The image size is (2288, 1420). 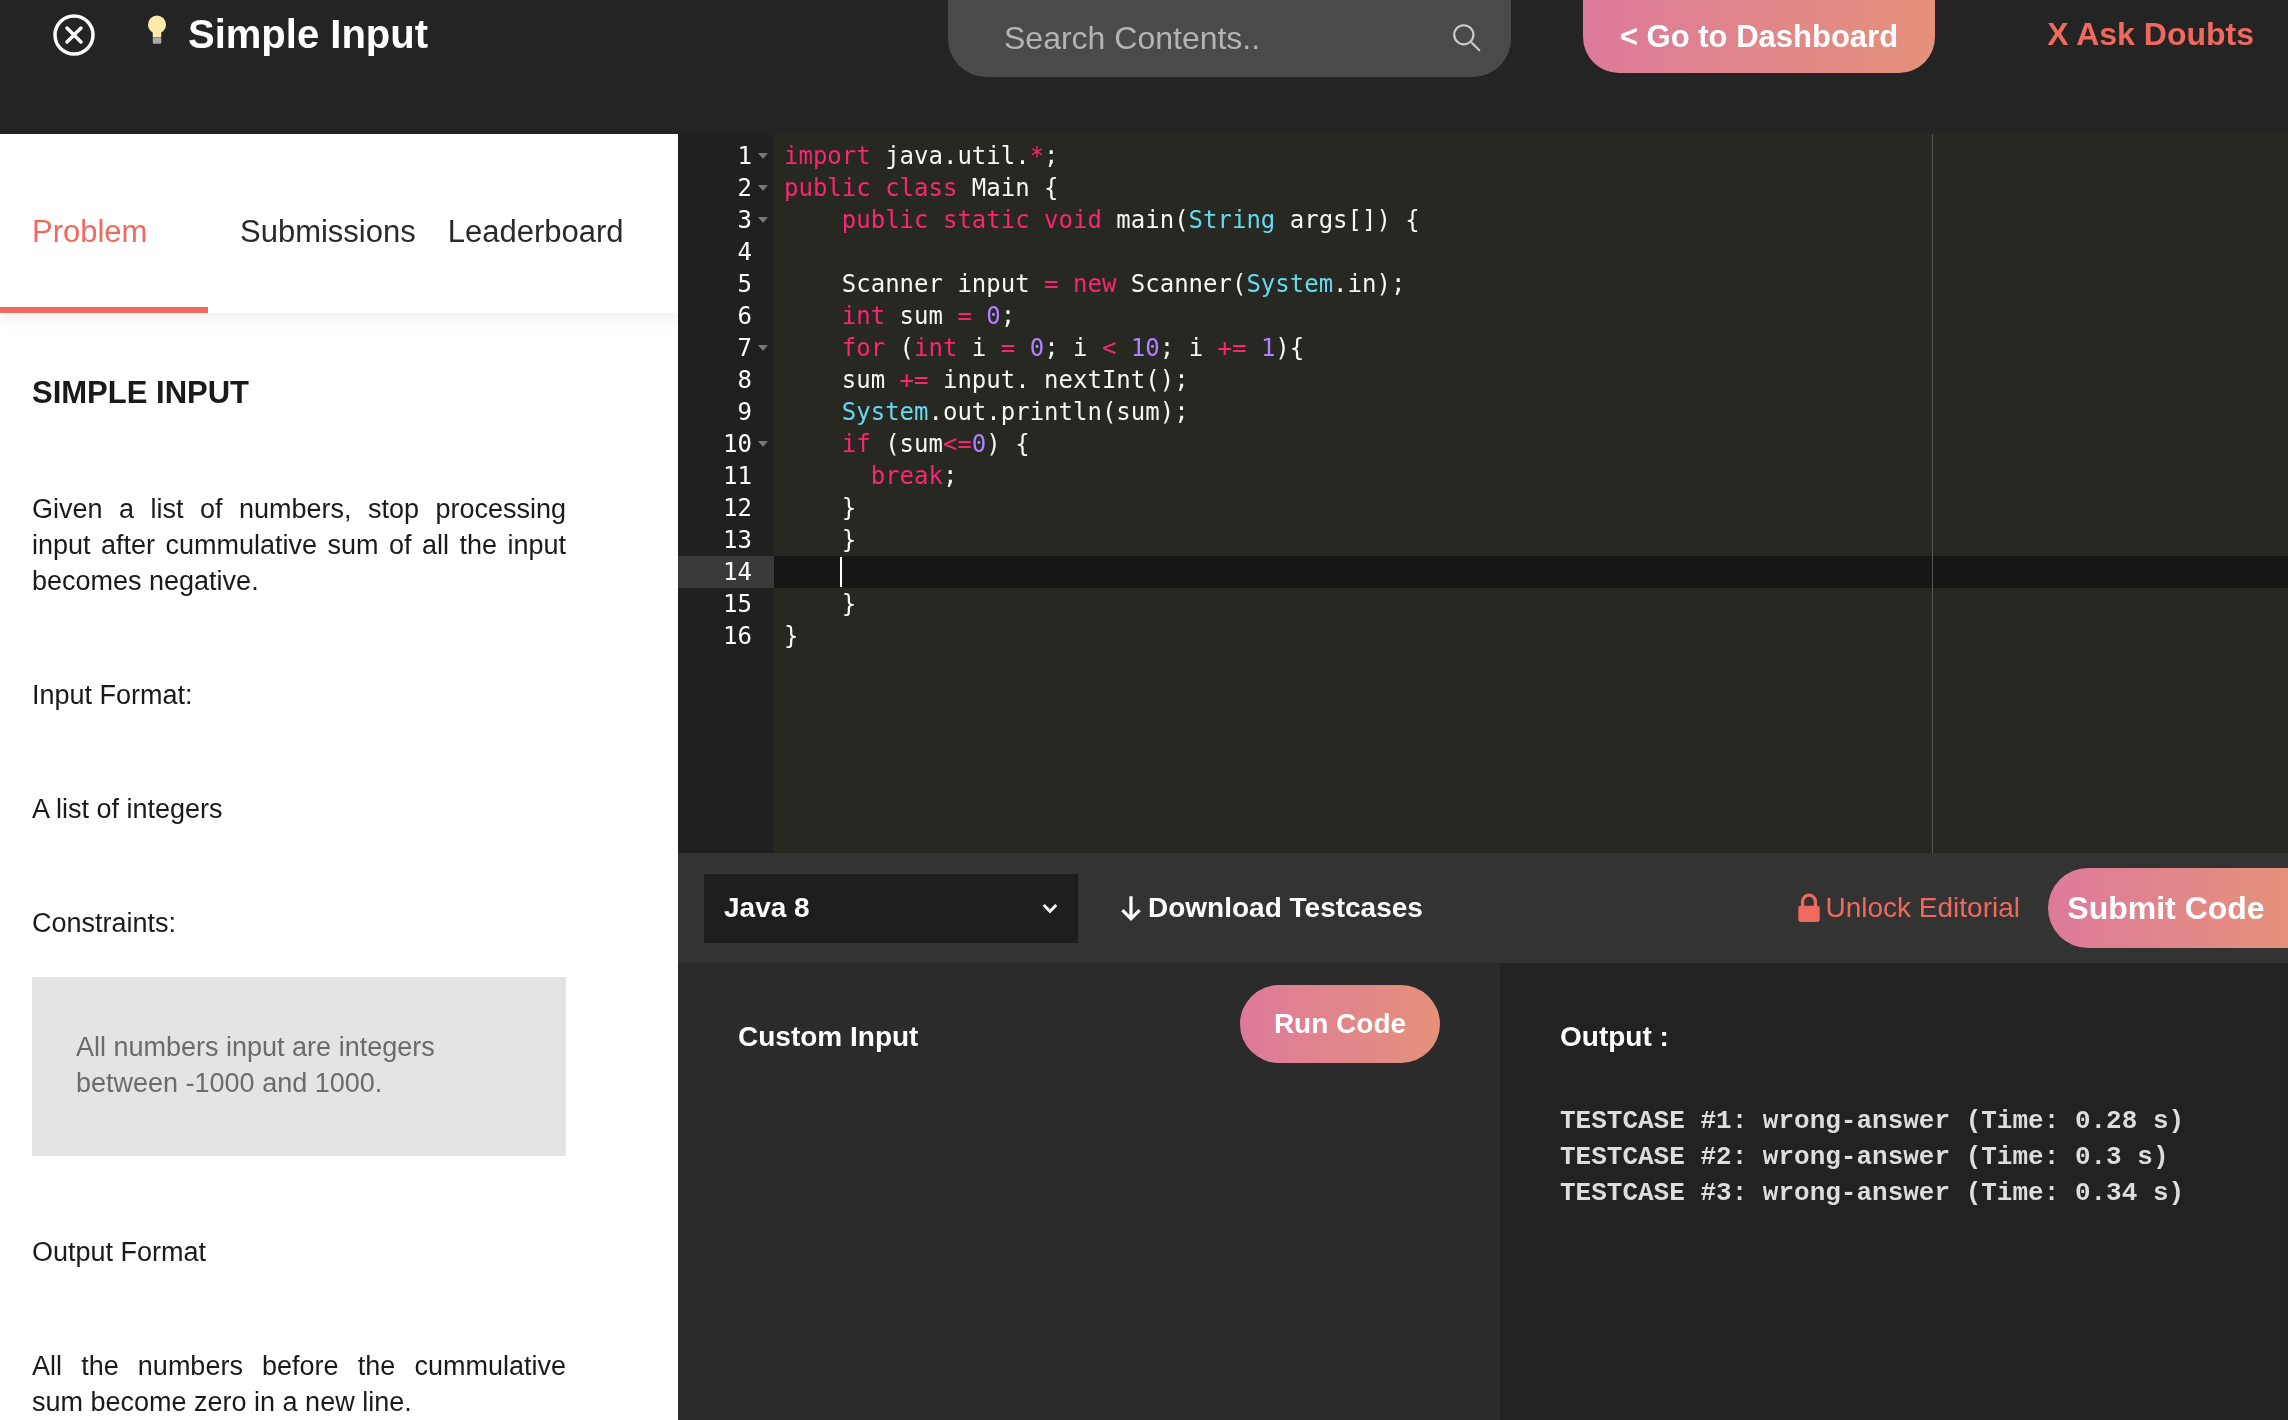 What do you see at coordinates (1229, 38) in the screenshot?
I see `search-field: Search Contents..` at bounding box center [1229, 38].